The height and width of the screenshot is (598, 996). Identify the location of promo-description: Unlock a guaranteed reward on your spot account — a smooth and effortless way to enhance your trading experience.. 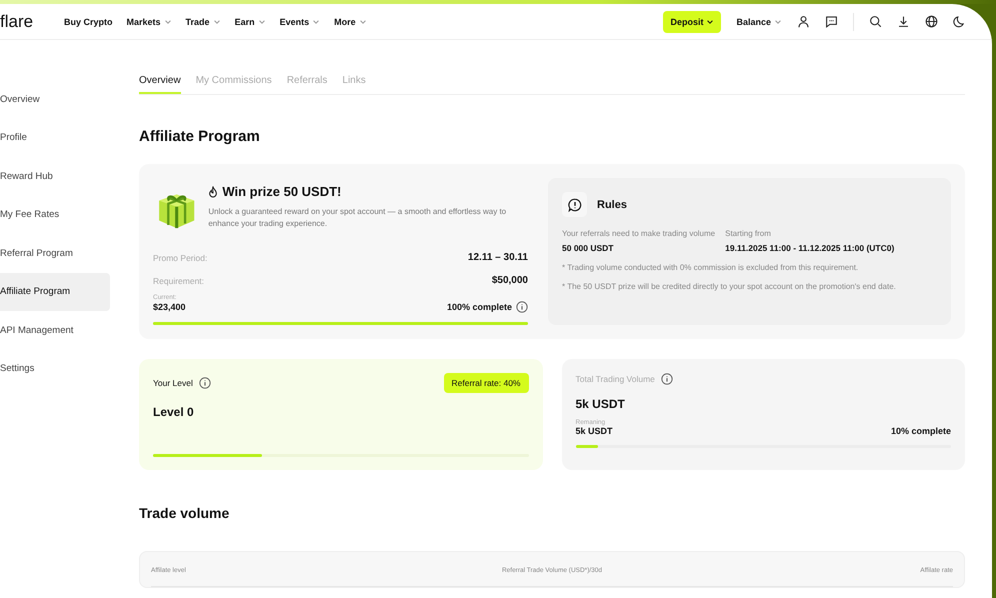
(358, 218).